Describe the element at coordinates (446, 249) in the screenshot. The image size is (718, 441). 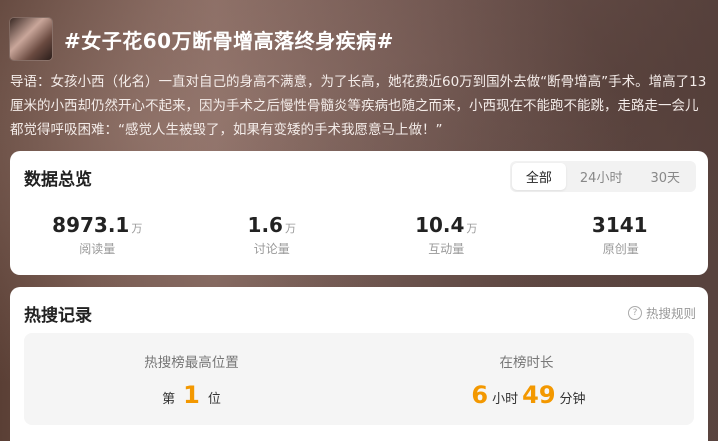
I see `stat-label: 互动量` at that location.